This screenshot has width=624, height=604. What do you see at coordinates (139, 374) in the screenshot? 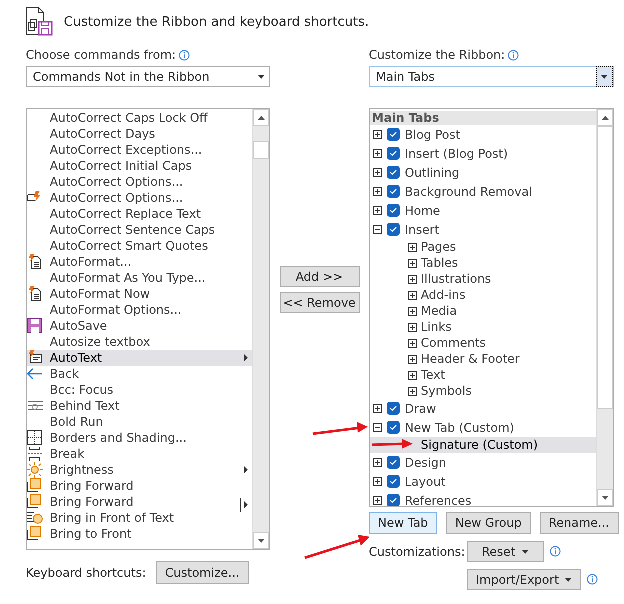
I see `list-item: Back` at bounding box center [139, 374].